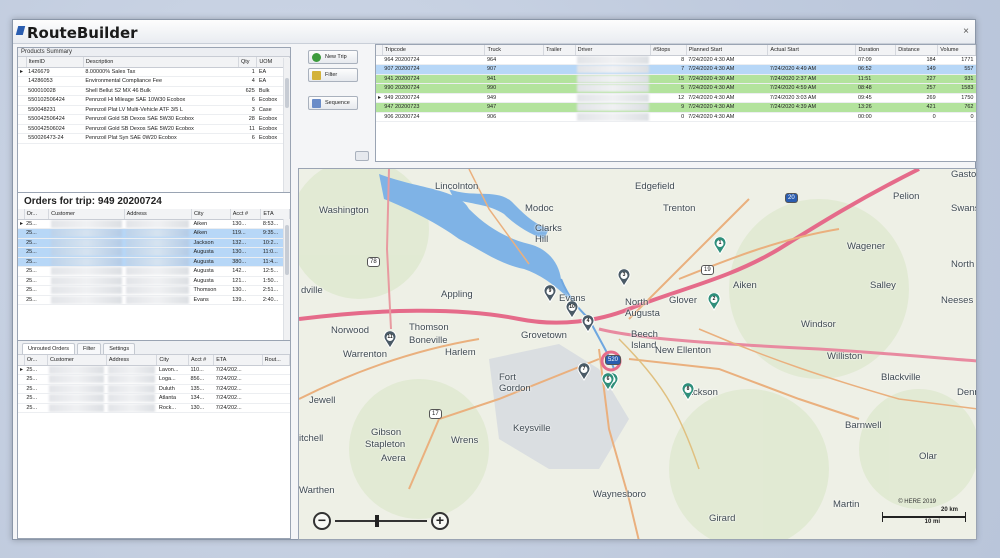 The height and width of the screenshot is (558, 1000). What do you see at coordinates (876, 50) in the screenshot?
I see `col-duration: Duration` at bounding box center [876, 50].